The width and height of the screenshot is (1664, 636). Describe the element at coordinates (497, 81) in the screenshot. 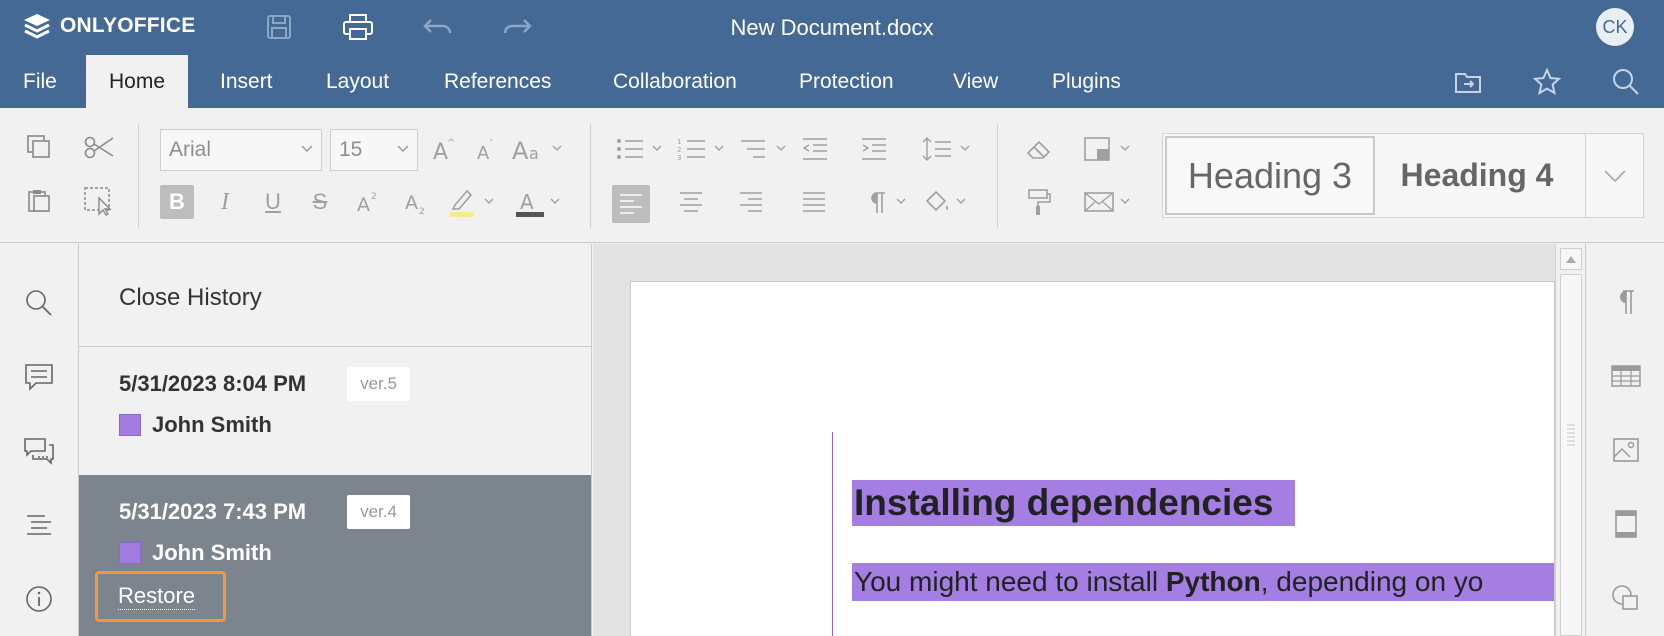

I see `tab-references: References` at that location.